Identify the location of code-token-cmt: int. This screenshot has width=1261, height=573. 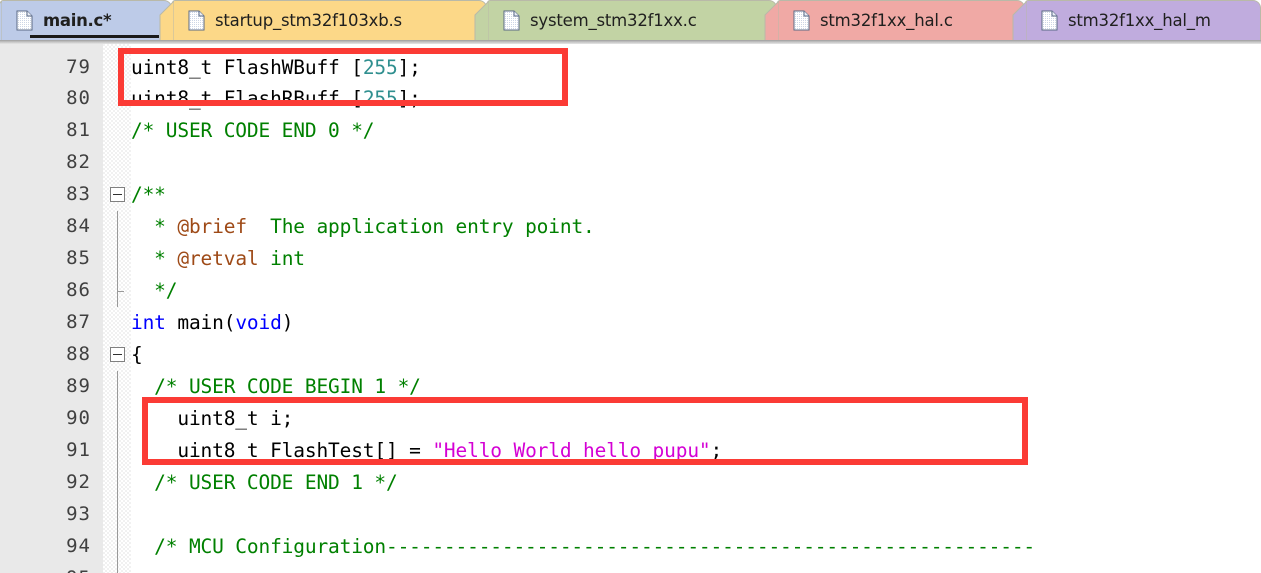
(281, 258).